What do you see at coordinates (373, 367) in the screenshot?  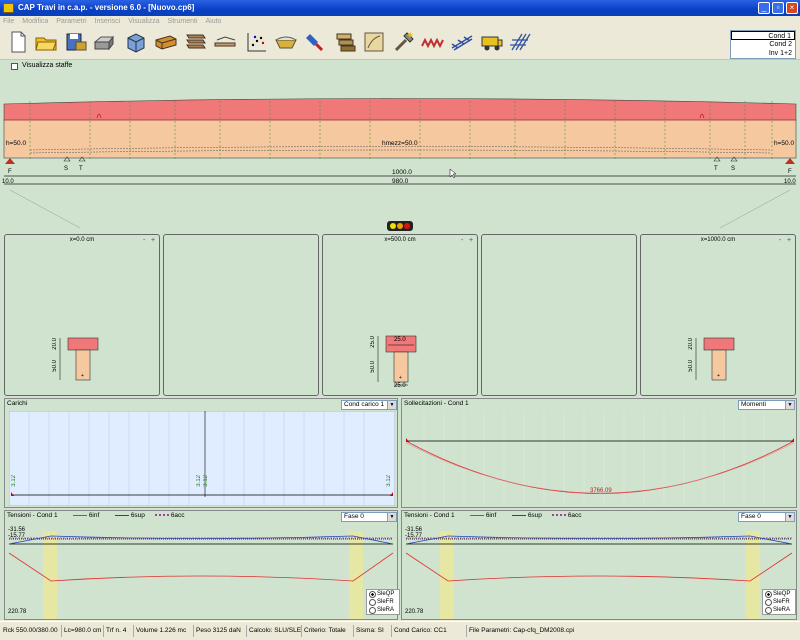 I see `dim-web: 50.0` at bounding box center [373, 367].